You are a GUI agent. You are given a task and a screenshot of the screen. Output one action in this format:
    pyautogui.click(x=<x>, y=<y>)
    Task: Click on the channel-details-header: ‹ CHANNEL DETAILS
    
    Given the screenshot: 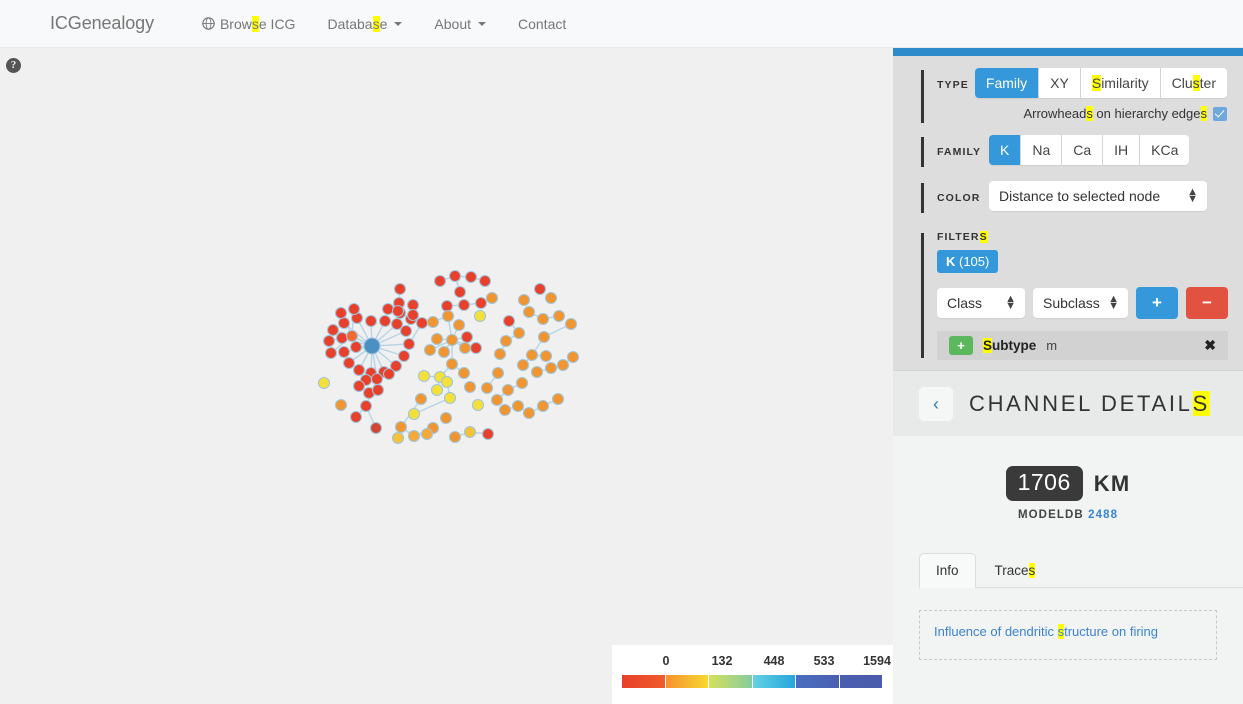 What is the action you would take?
    pyautogui.click(x=1068, y=403)
    